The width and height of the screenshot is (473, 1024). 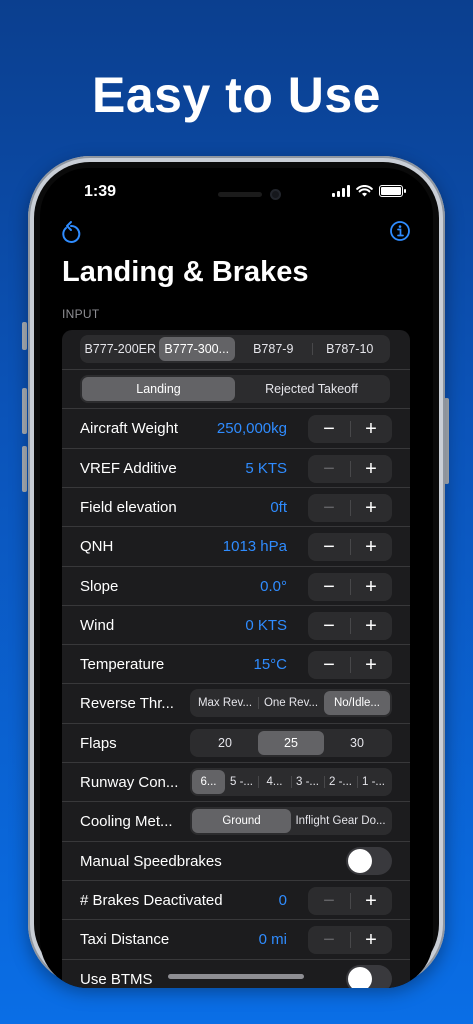 I want to click on qnh-stepper: − +, so click(x=350, y=547).